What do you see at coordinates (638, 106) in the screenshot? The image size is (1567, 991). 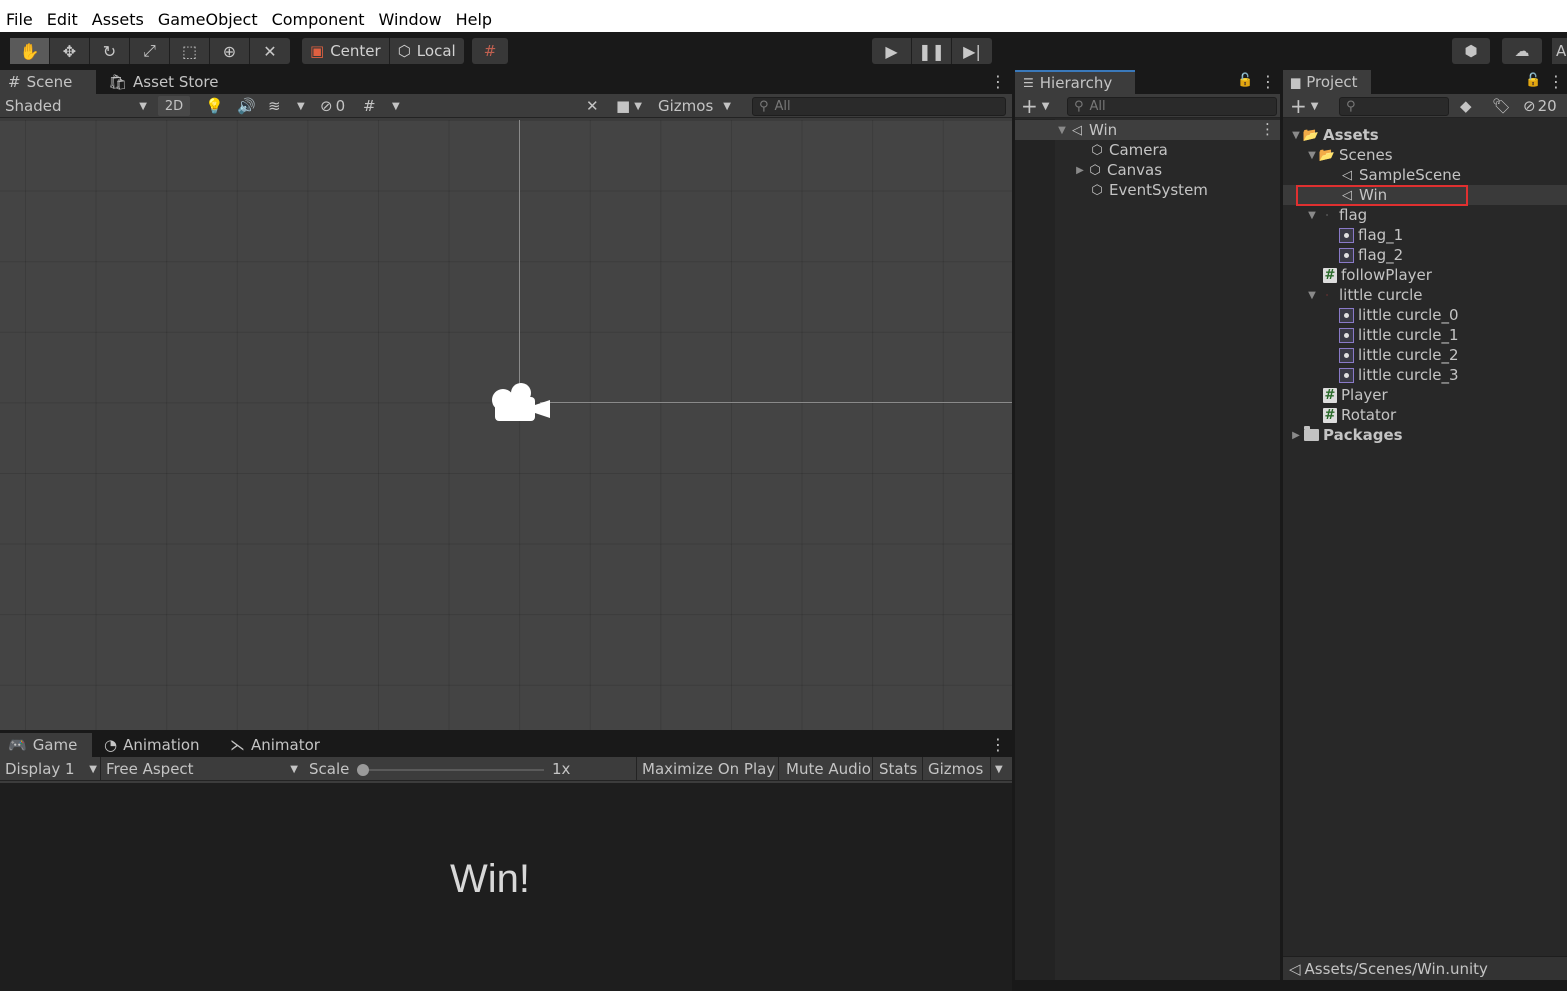 I see `dropdown-arrow-icon: ▼` at bounding box center [638, 106].